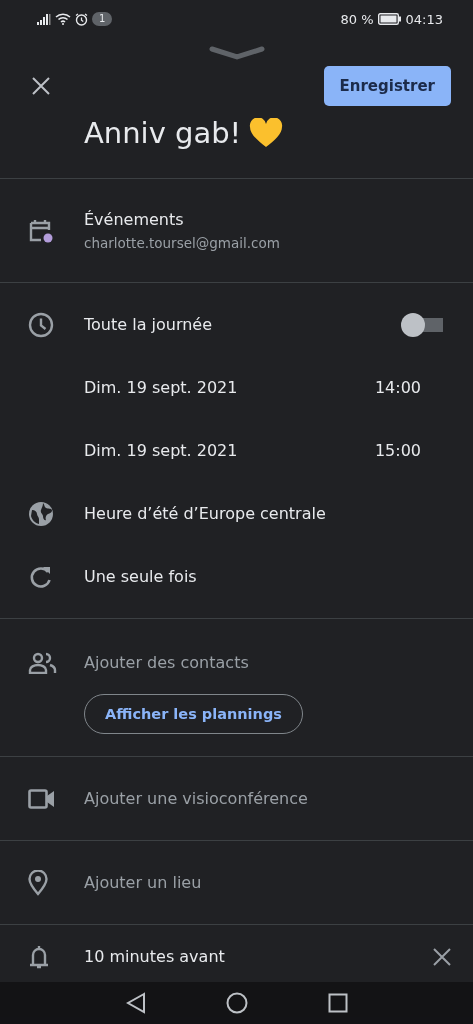 This screenshot has height=1024, width=473. Describe the element at coordinates (264, 513) in the screenshot. I see `timezone-label: Heure d’été d’Europe centrale` at that location.